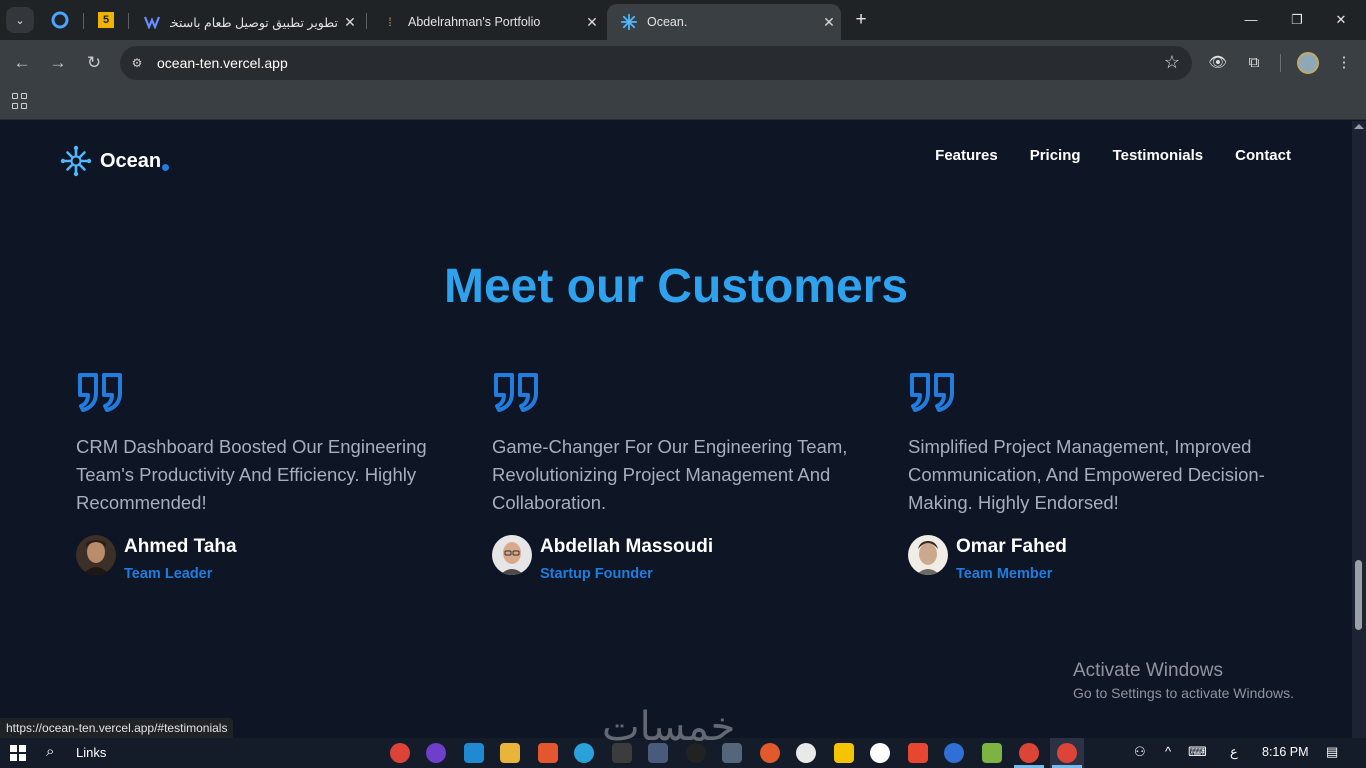 This screenshot has width=1366, height=768. I want to click on scroll-up-arrow-icon, so click(1359, 126).